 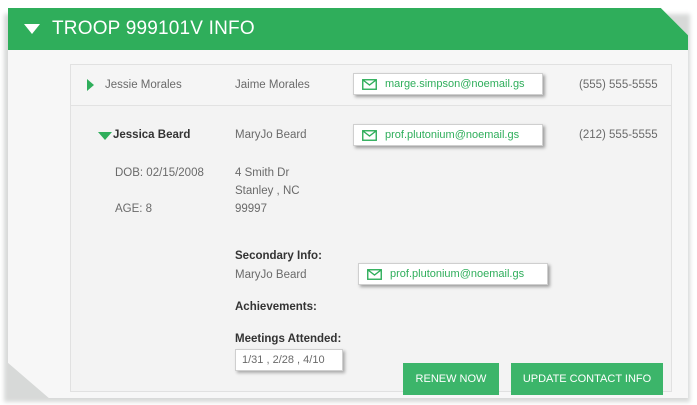 I want to click on member-name: Jessica Beard, so click(x=151, y=135).